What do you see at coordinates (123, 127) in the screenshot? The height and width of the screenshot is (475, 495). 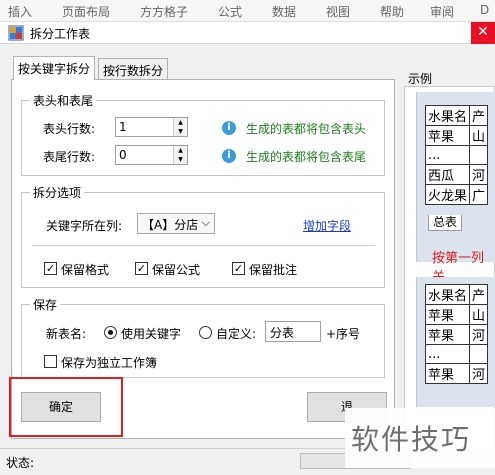 I see `header-rows-value: 1` at bounding box center [123, 127].